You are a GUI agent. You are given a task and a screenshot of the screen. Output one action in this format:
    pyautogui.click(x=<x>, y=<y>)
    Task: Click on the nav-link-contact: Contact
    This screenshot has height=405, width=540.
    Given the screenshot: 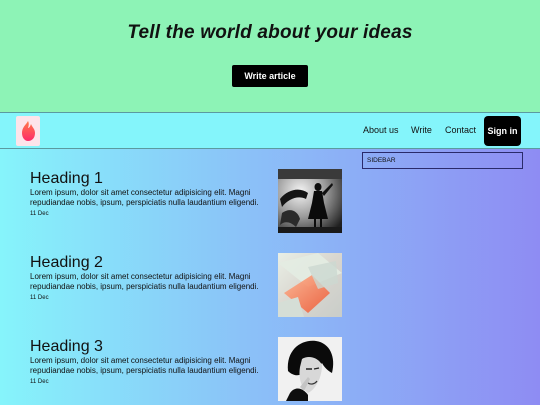 What is the action you would take?
    pyautogui.click(x=460, y=130)
    